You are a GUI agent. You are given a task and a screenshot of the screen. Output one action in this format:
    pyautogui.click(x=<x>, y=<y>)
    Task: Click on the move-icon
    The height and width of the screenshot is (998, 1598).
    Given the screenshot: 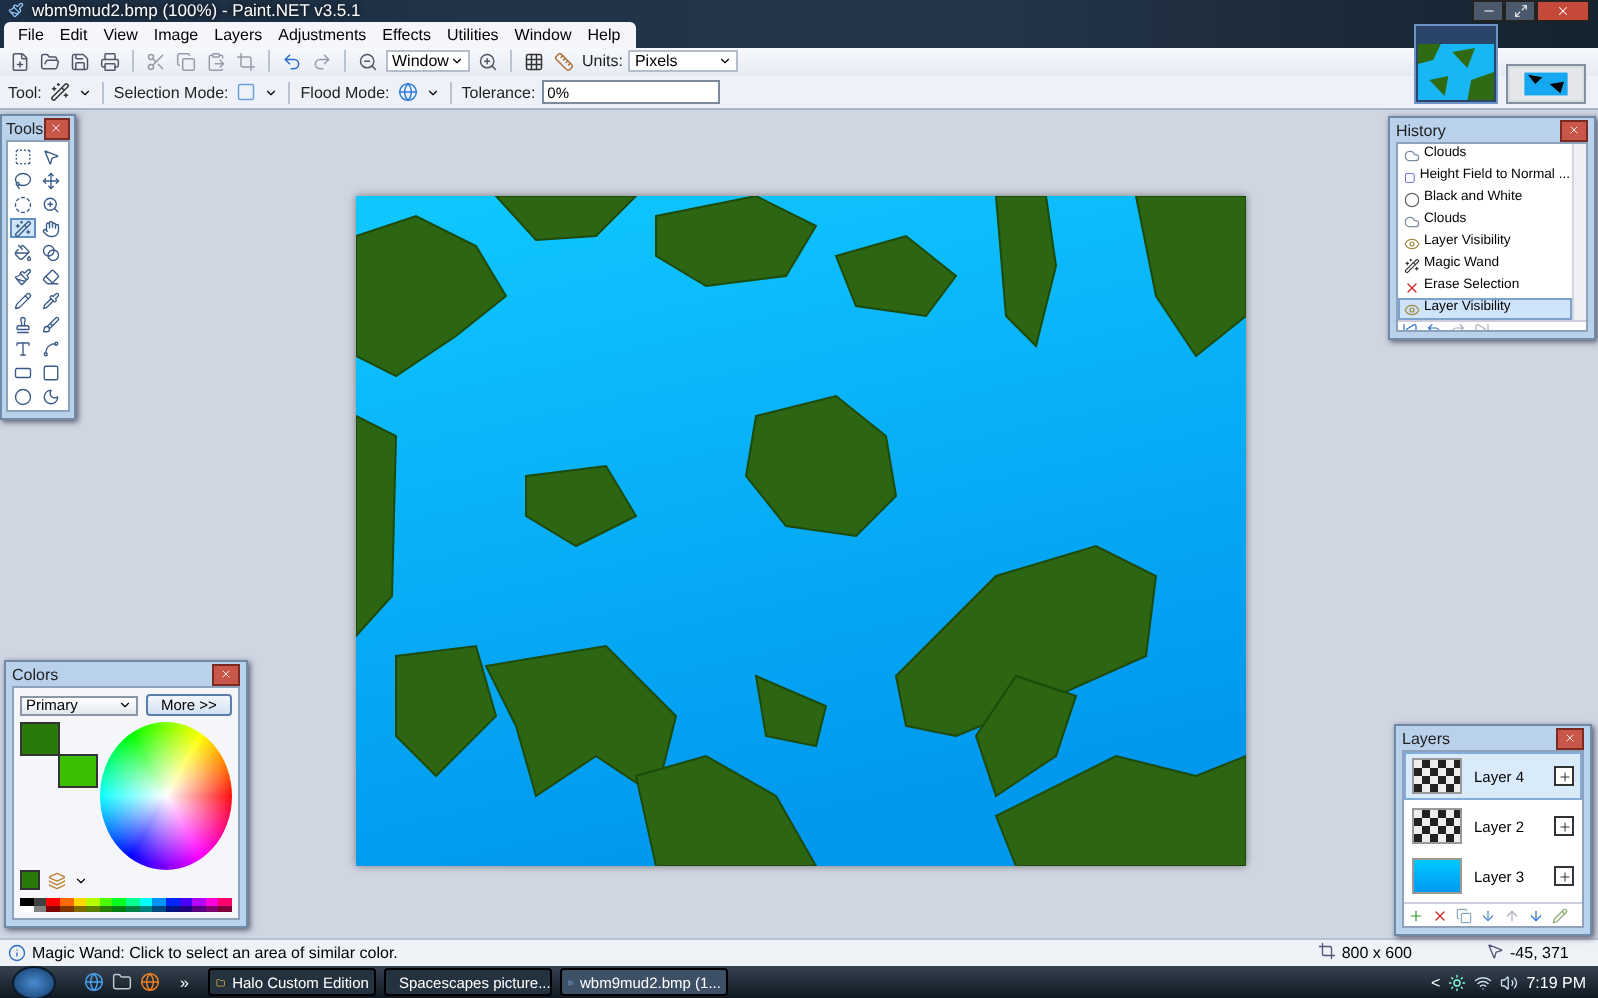 What is the action you would take?
    pyautogui.click(x=51, y=180)
    